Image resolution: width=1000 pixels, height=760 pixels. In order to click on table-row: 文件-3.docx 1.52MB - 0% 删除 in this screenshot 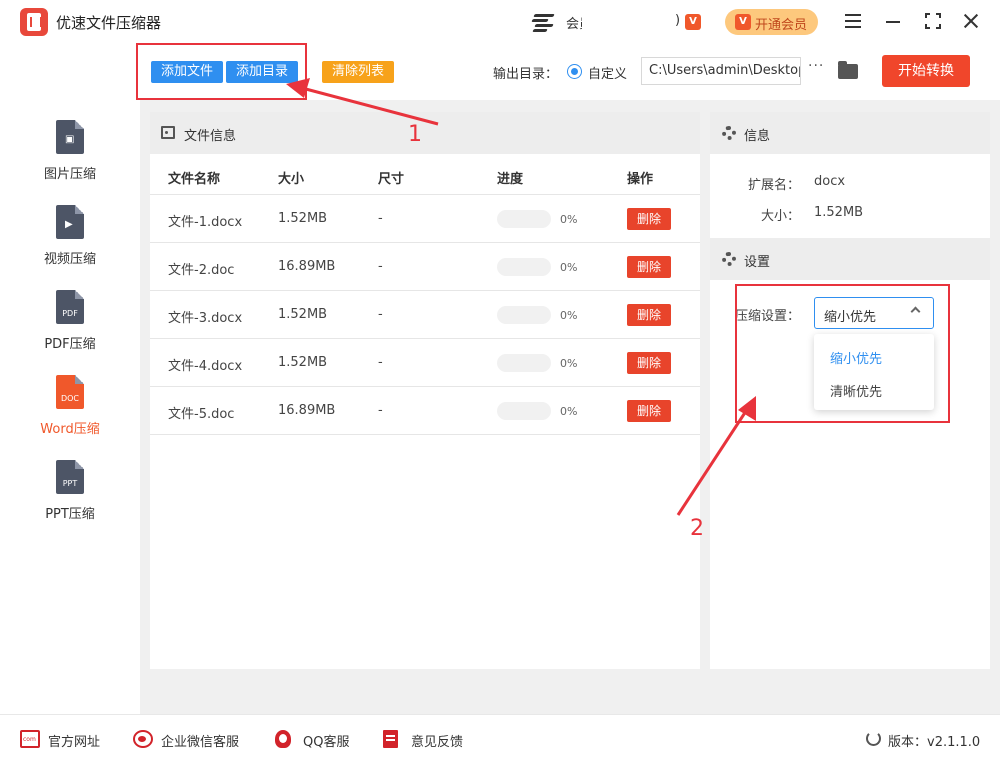, I will do `click(425, 314)`.